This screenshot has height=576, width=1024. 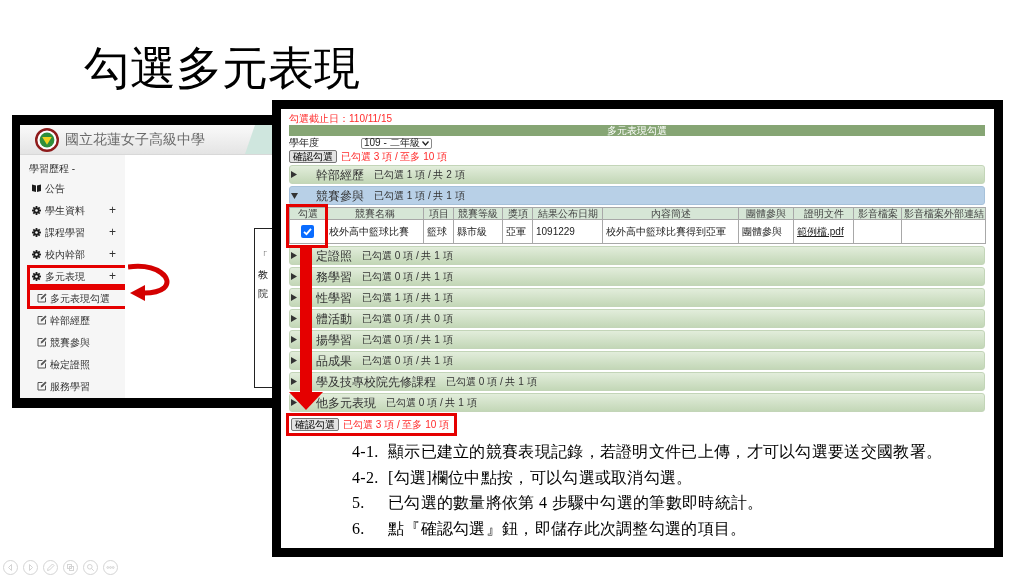 I want to click on menu-item: 公告, so click(x=48, y=188).